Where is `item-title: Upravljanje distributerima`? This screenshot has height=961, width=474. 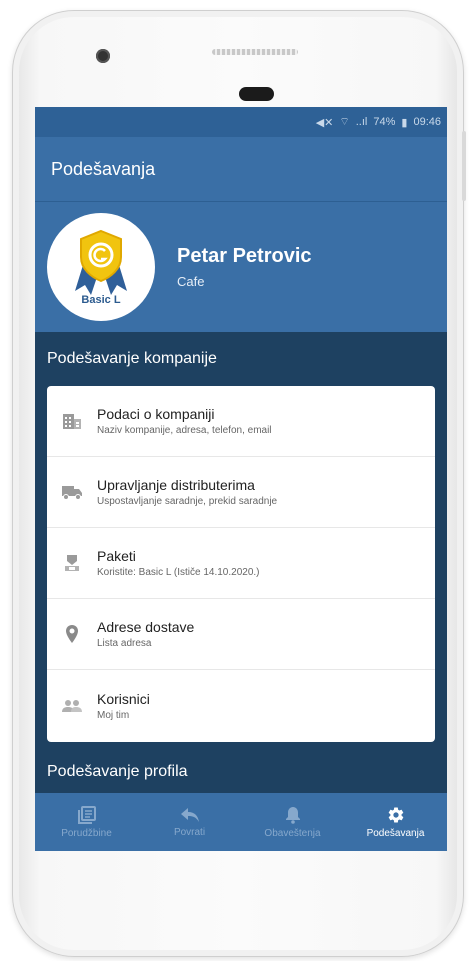
item-title: Upravljanje distributerima is located at coordinates (176, 485).